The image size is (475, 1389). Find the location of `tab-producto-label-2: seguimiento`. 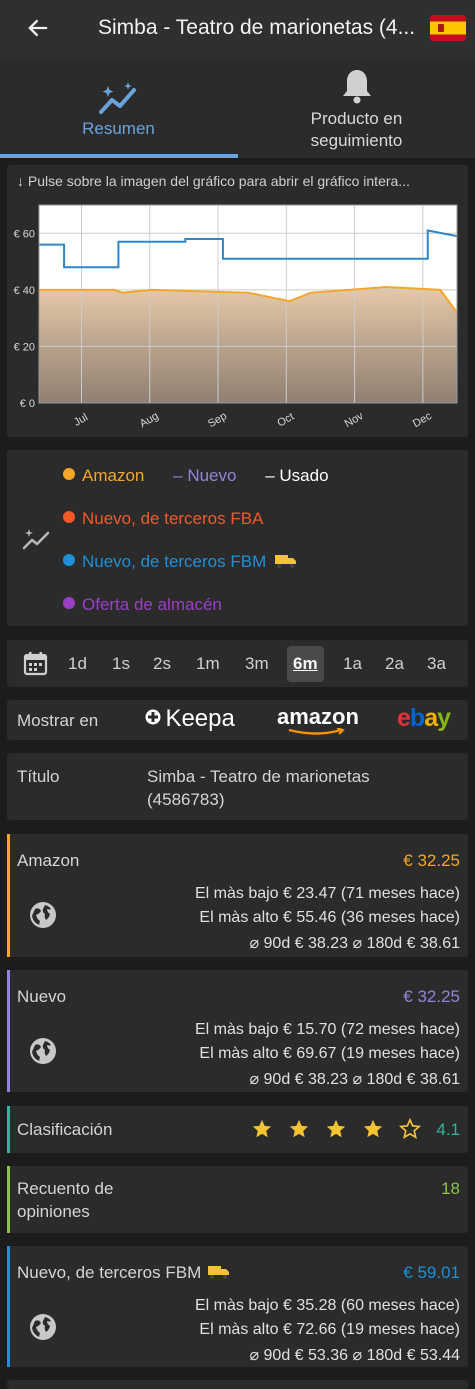

tab-producto-label-2: seguimiento is located at coordinates (356, 140).